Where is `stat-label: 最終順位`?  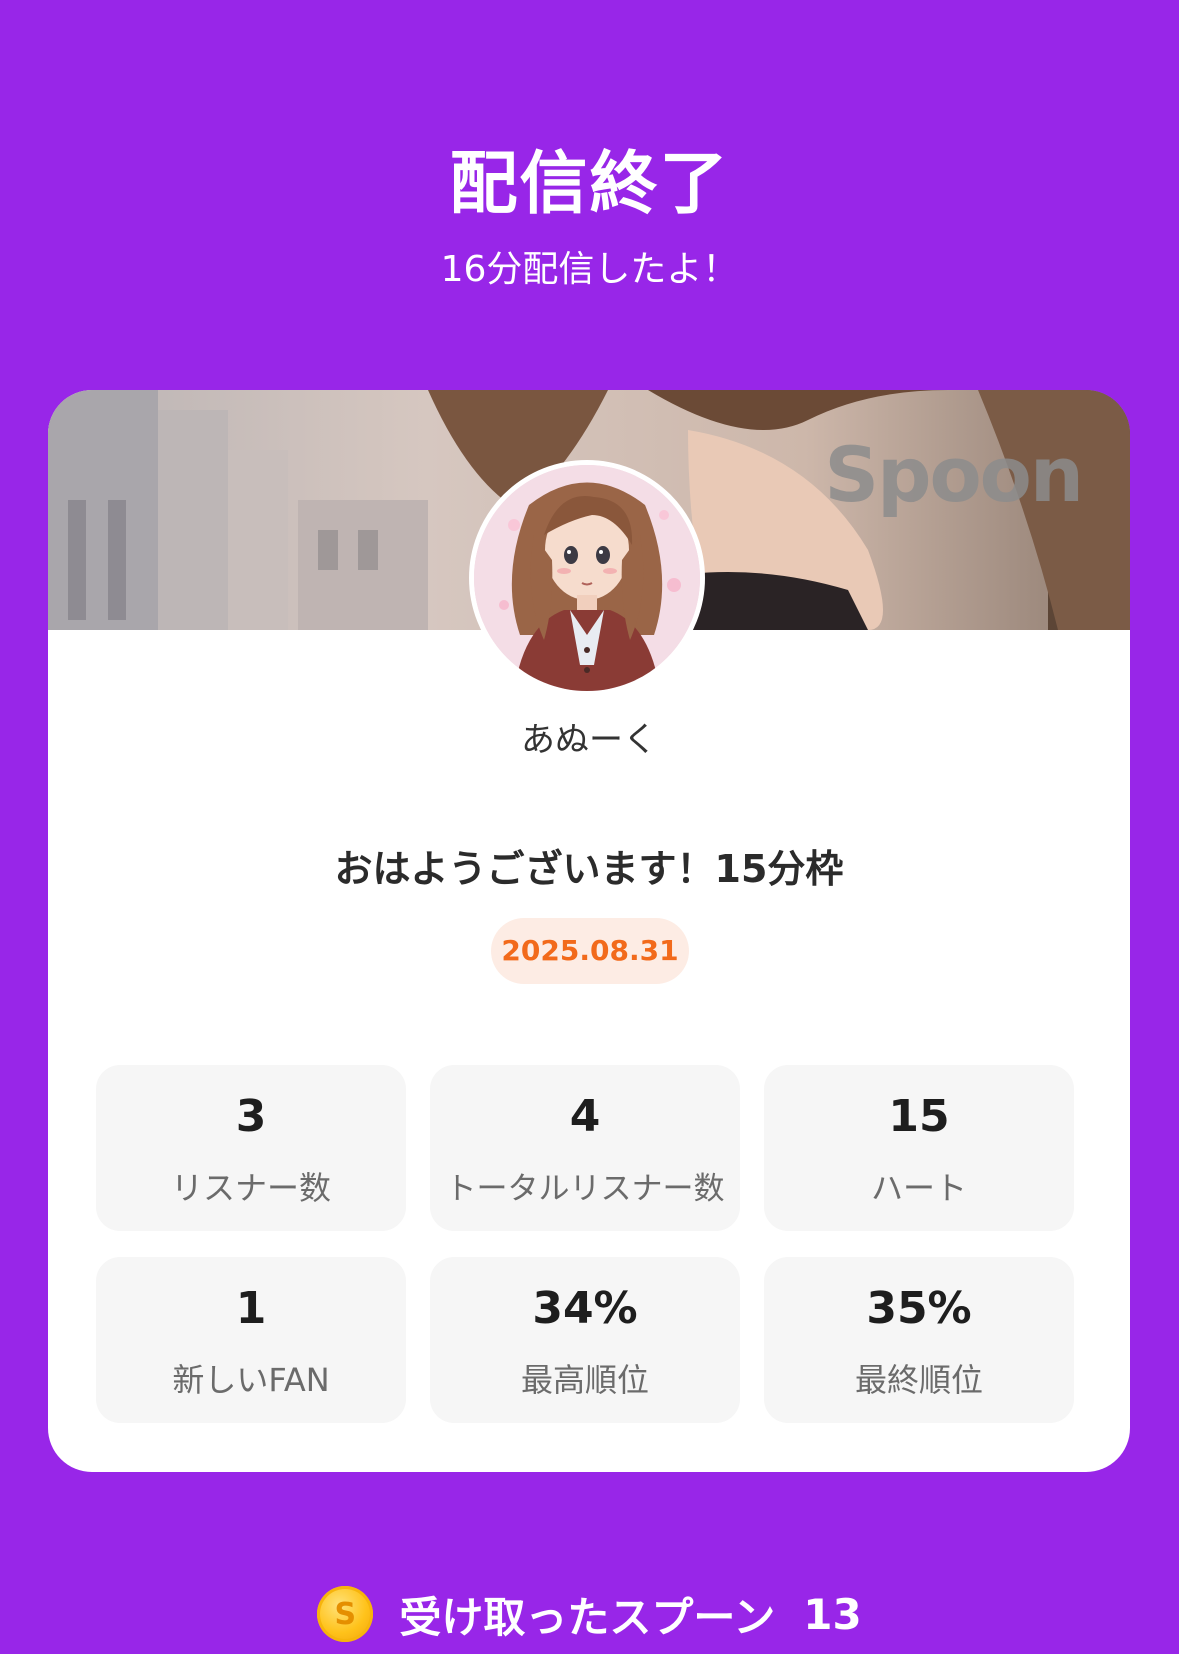 stat-label: 最終順位 is located at coordinates (918, 1380).